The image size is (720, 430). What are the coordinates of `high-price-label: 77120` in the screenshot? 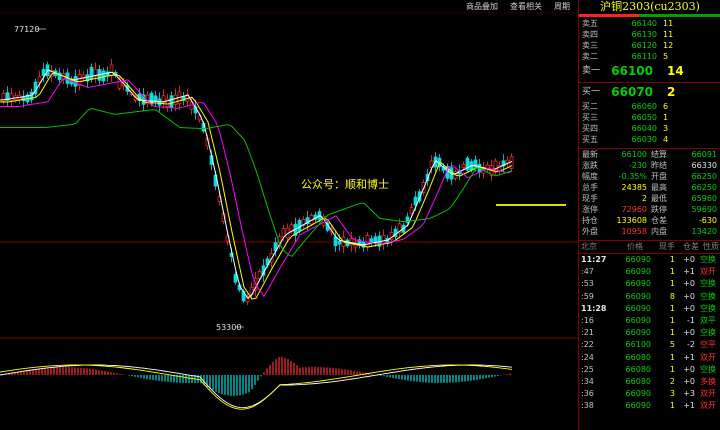 It's located at (26, 29).